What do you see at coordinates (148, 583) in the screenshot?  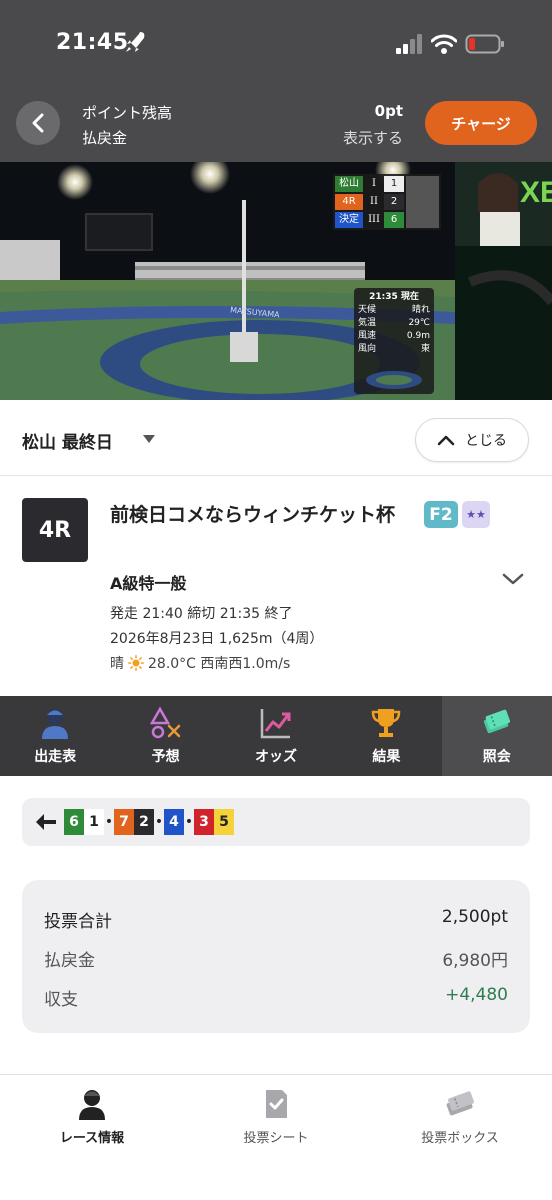 I see `race-class: A級特一般` at bounding box center [148, 583].